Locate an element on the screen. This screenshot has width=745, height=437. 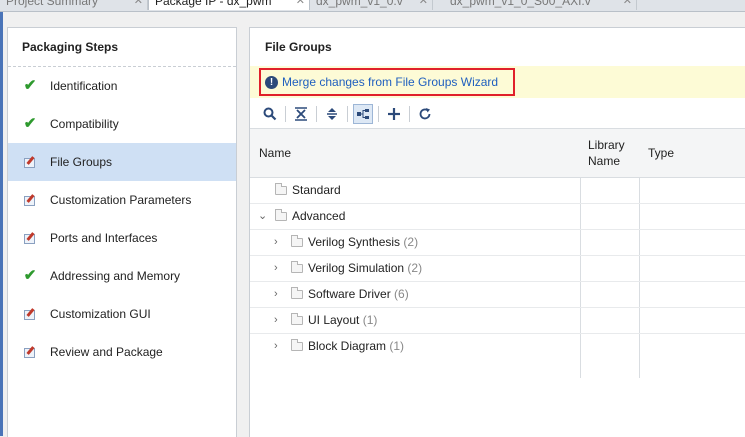
step-label: Identification is located at coordinates (84, 86).